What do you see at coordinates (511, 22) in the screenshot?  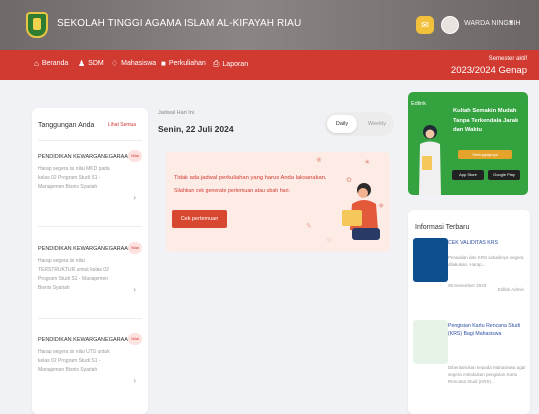 I see `chevron-down-icon: ▾` at bounding box center [511, 22].